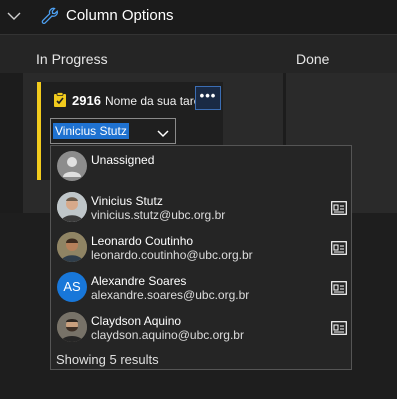 The height and width of the screenshot is (399, 397). Describe the element at coordinates (91, 131) in the screenshot. I see `assignee-input-value: Vinicius Stutz` at that location.